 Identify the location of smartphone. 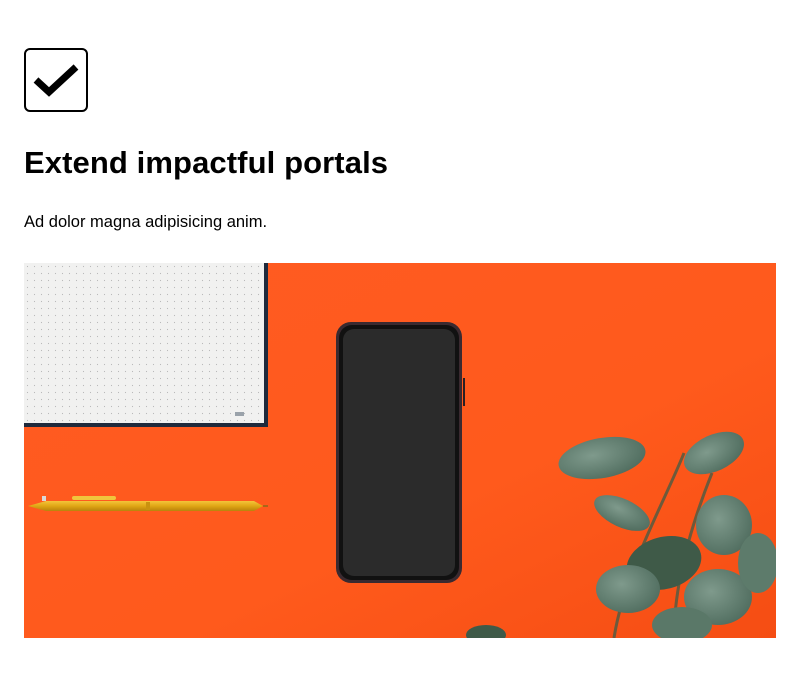
(400, 452).